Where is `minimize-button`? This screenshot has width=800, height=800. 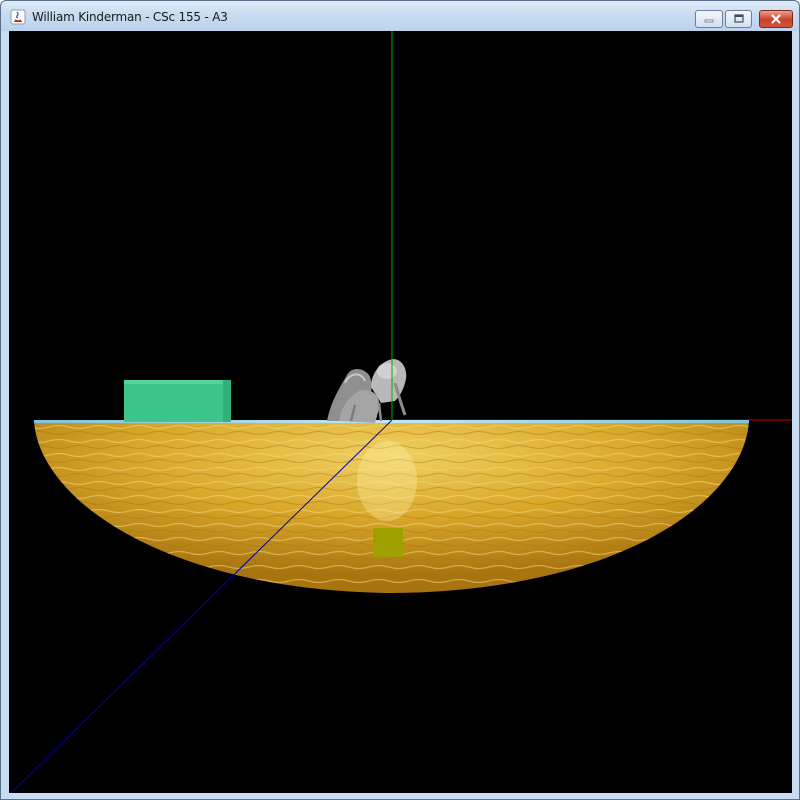 minimize-button is located at coordinates (709, 19).